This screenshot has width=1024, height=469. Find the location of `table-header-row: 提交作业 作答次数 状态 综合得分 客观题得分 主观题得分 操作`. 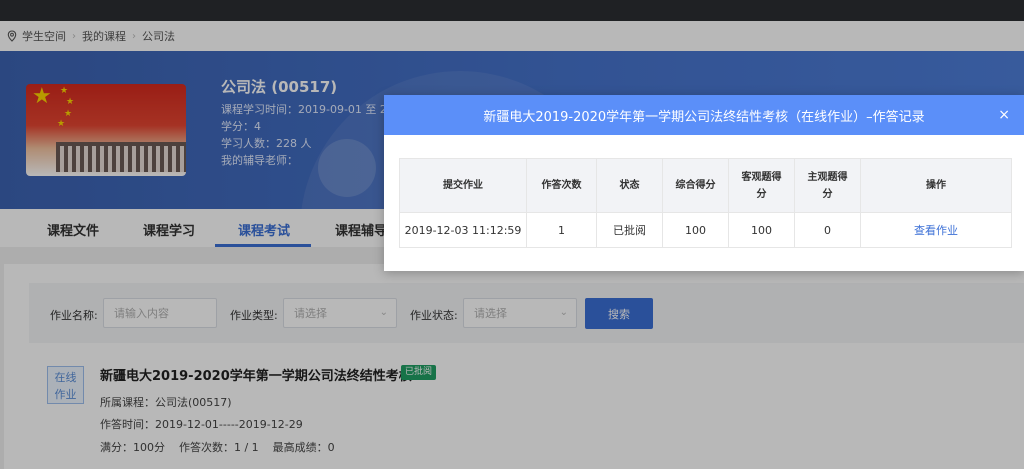

table-header-row: 提交作业 作答次数 状态 综合得分 客观题得分 主观题得分 操作 is located at coordinates (705, 185).